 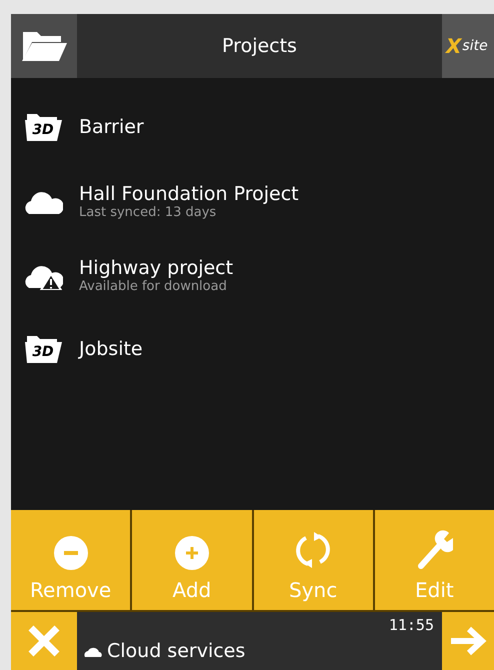 What do you see at coordinates (434, 550) in the screenshot?
I see `wrench-icon` at bounding box center [434, 550].